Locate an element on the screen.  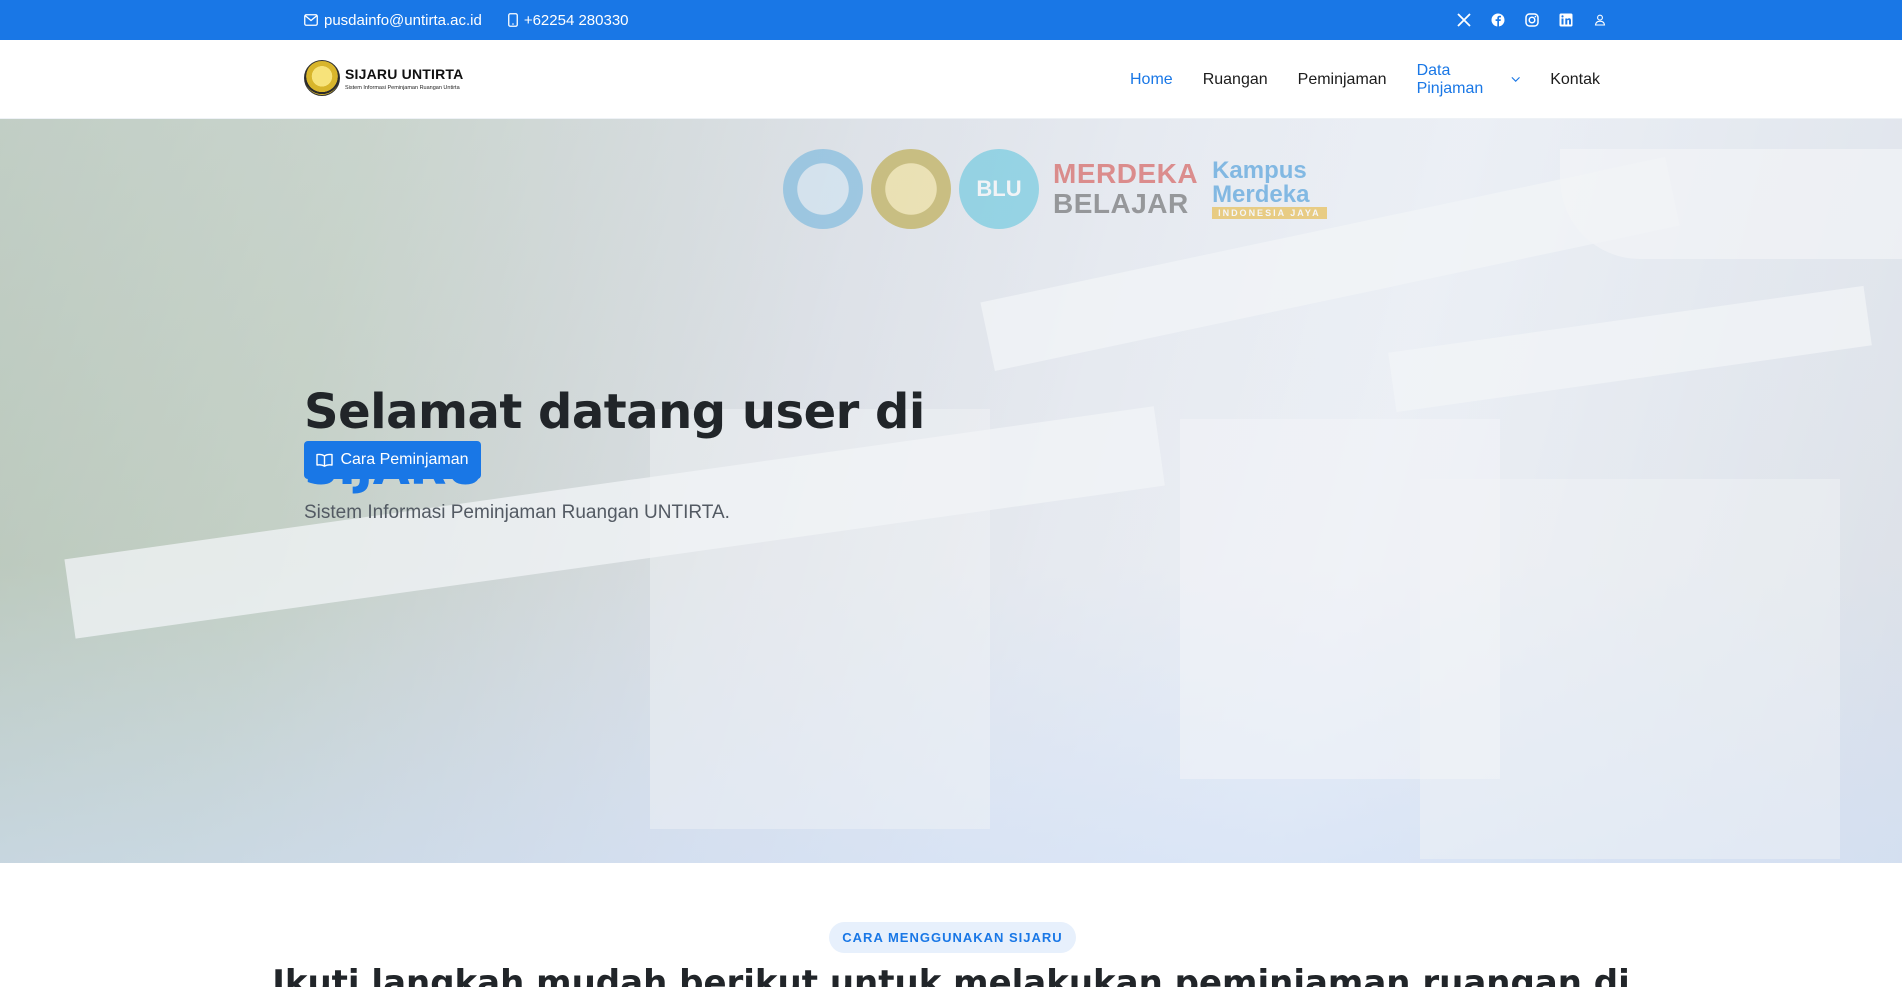
merdeka-belajar-logo: MERDEKA BELAJAR is located at coordinates (1125, 189).